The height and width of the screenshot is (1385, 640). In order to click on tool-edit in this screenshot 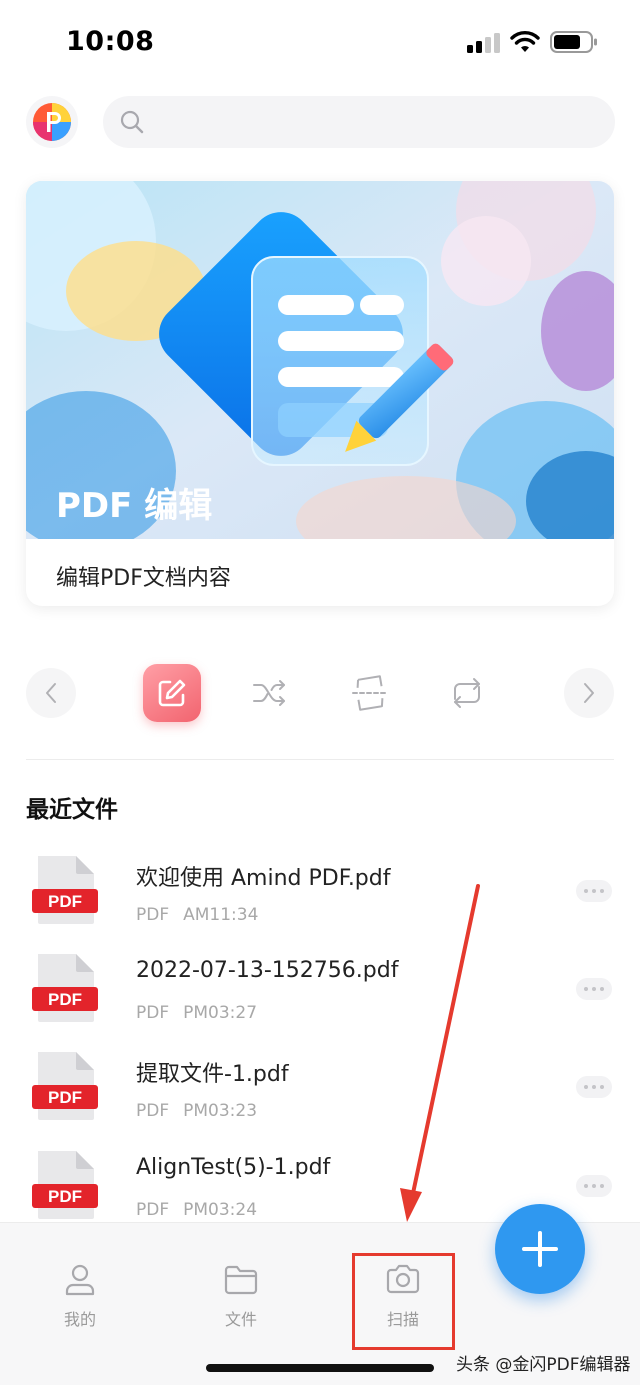, I will do `click(172, 693)`.